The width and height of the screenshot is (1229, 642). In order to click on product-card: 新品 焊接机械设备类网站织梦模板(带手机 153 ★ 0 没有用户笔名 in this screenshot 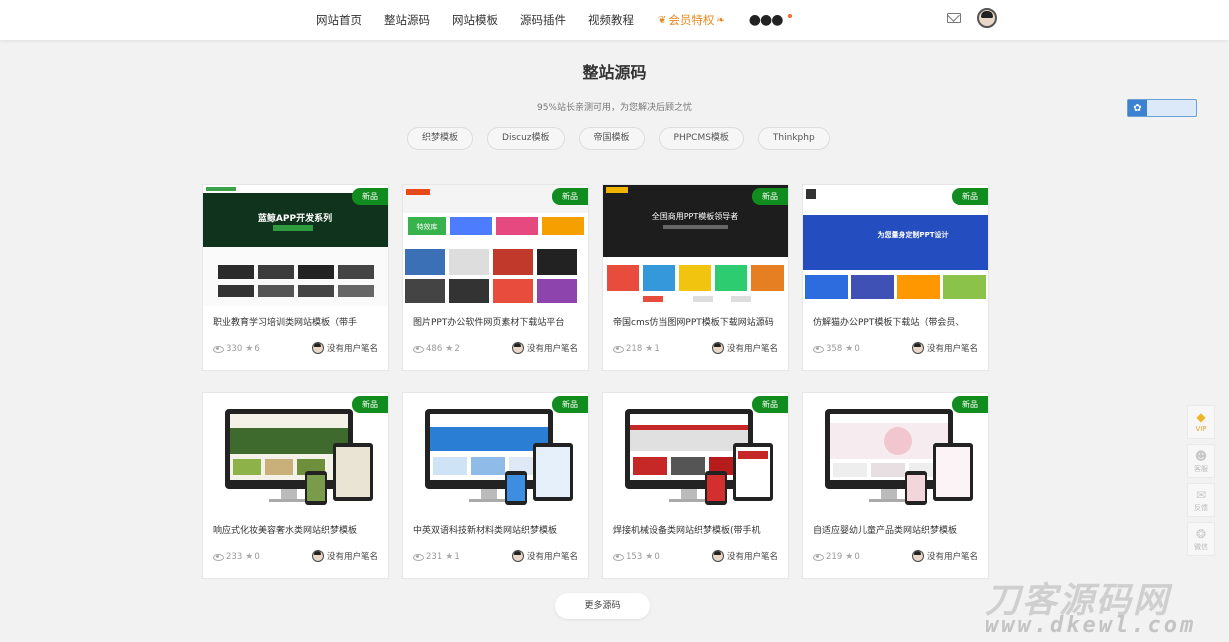, I will do `click(695, 485)`.